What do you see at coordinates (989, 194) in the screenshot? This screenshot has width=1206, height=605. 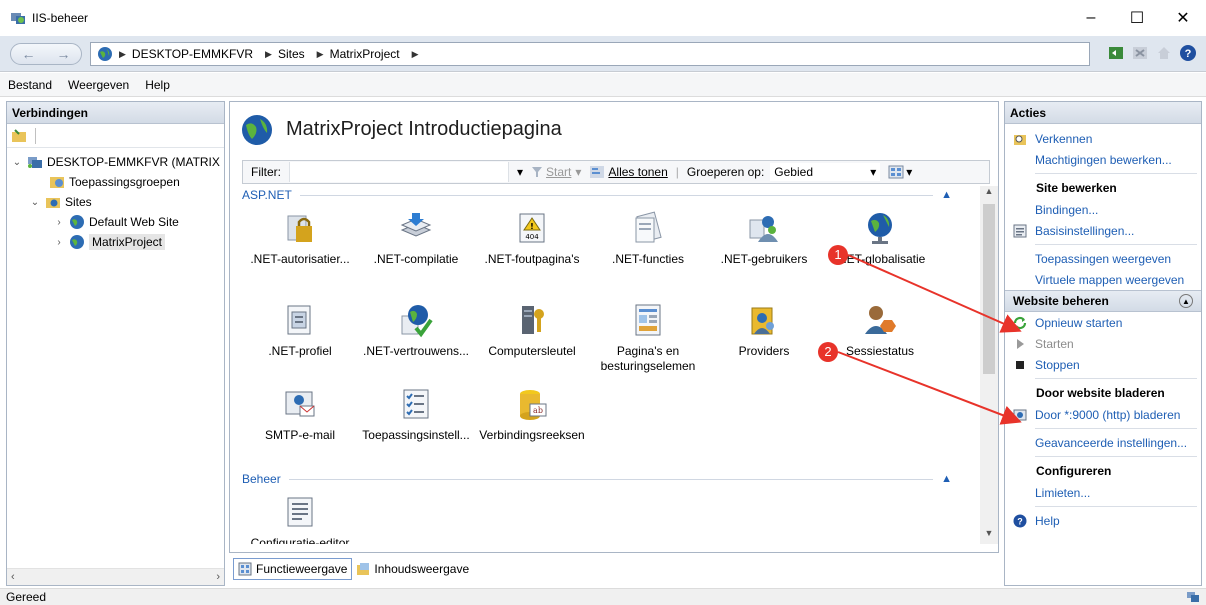 I see `scroll-up-icon: ▲` at bounding box center [989, 194].